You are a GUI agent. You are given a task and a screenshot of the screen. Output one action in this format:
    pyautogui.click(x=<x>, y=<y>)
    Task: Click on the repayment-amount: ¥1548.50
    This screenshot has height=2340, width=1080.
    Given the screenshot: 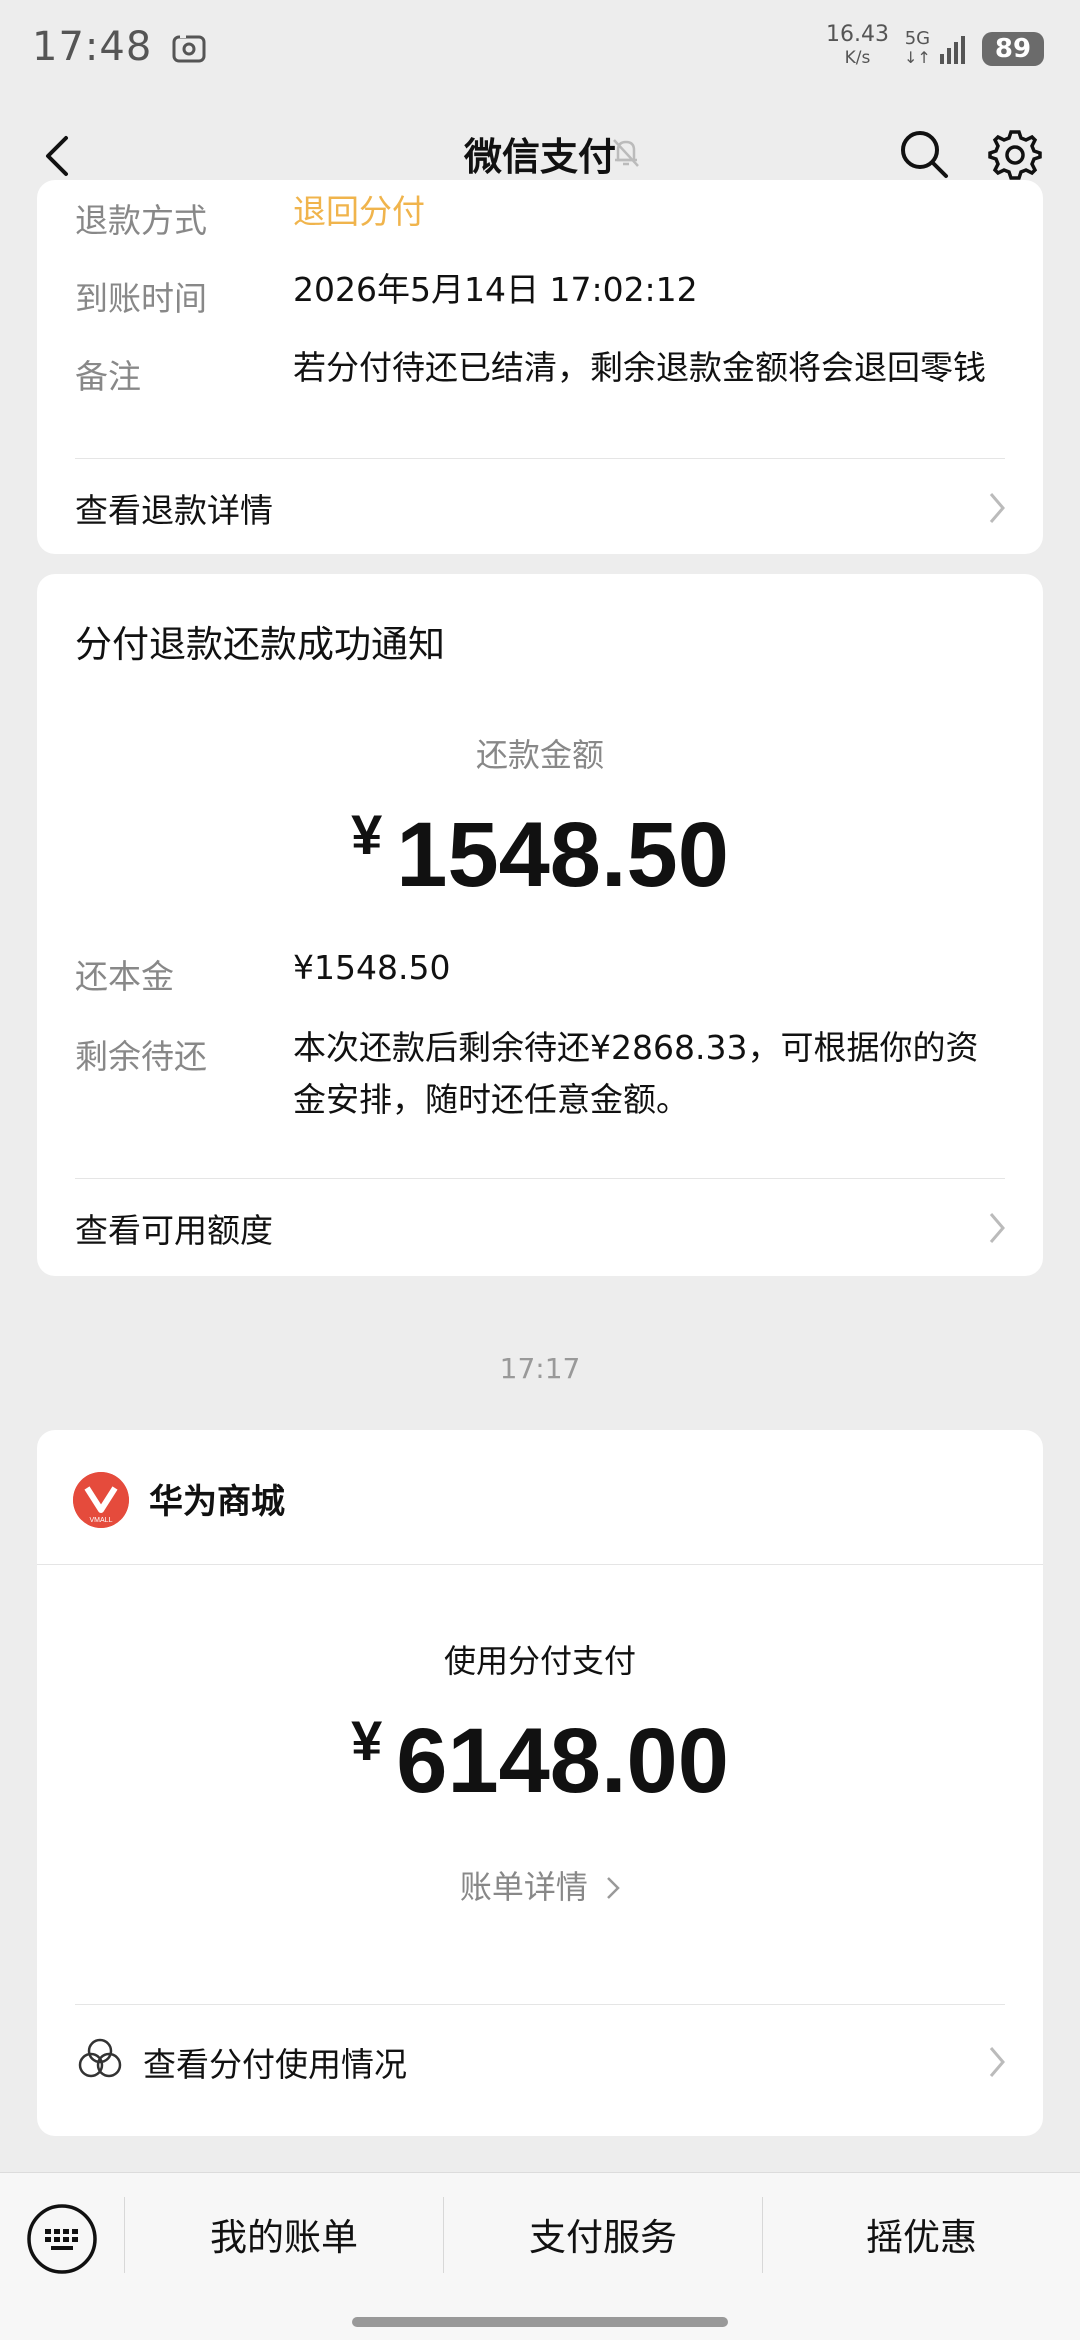 What is the action you would take?
    pyautogui.click(x=540, y=855)
    